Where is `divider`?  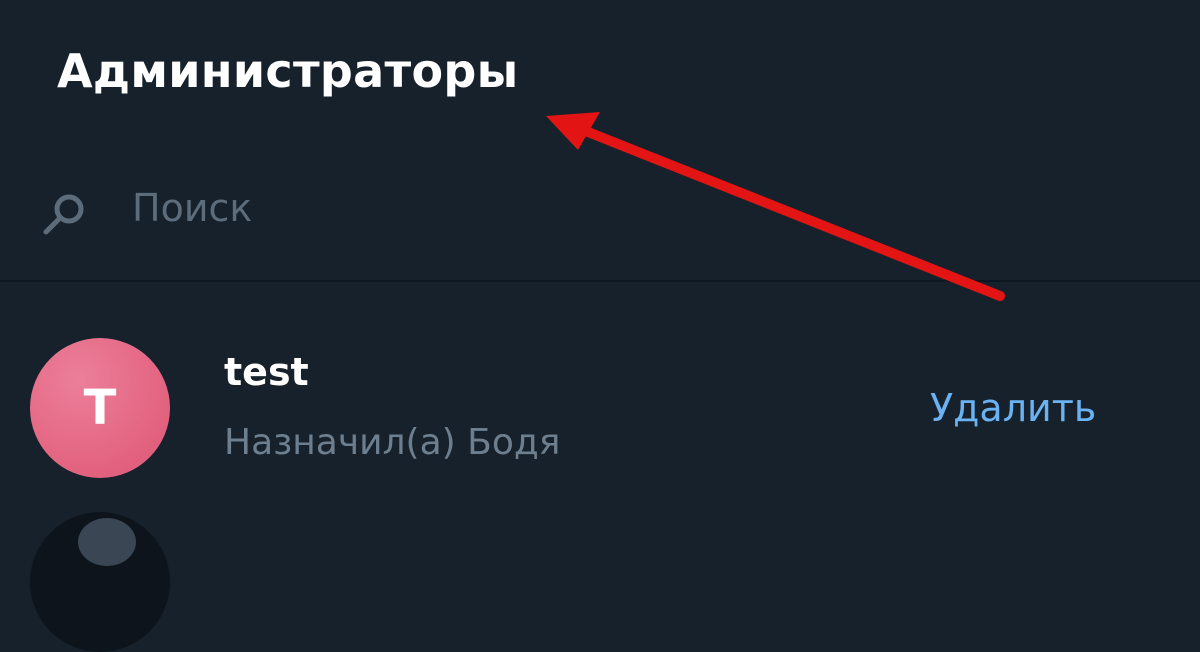 divider is located at coordinates (600, 281).